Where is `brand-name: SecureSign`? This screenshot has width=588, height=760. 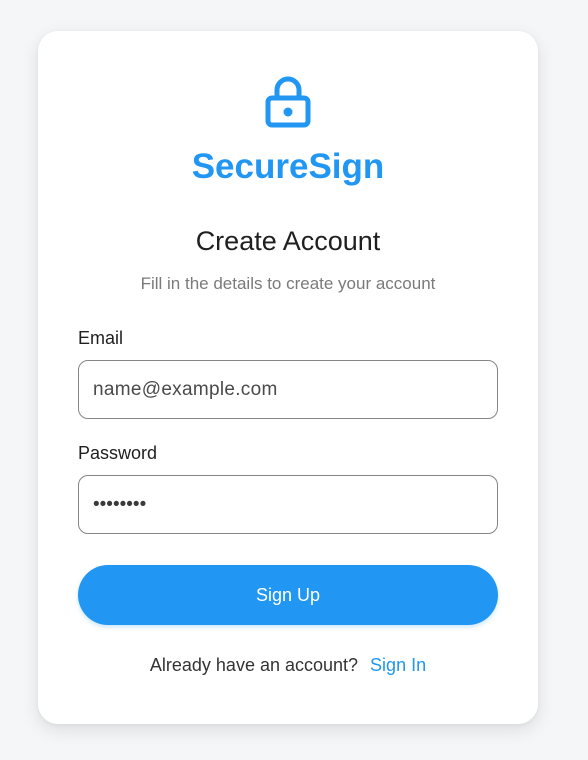
brand-name: SecureSign is located at coordinates (288, 166).